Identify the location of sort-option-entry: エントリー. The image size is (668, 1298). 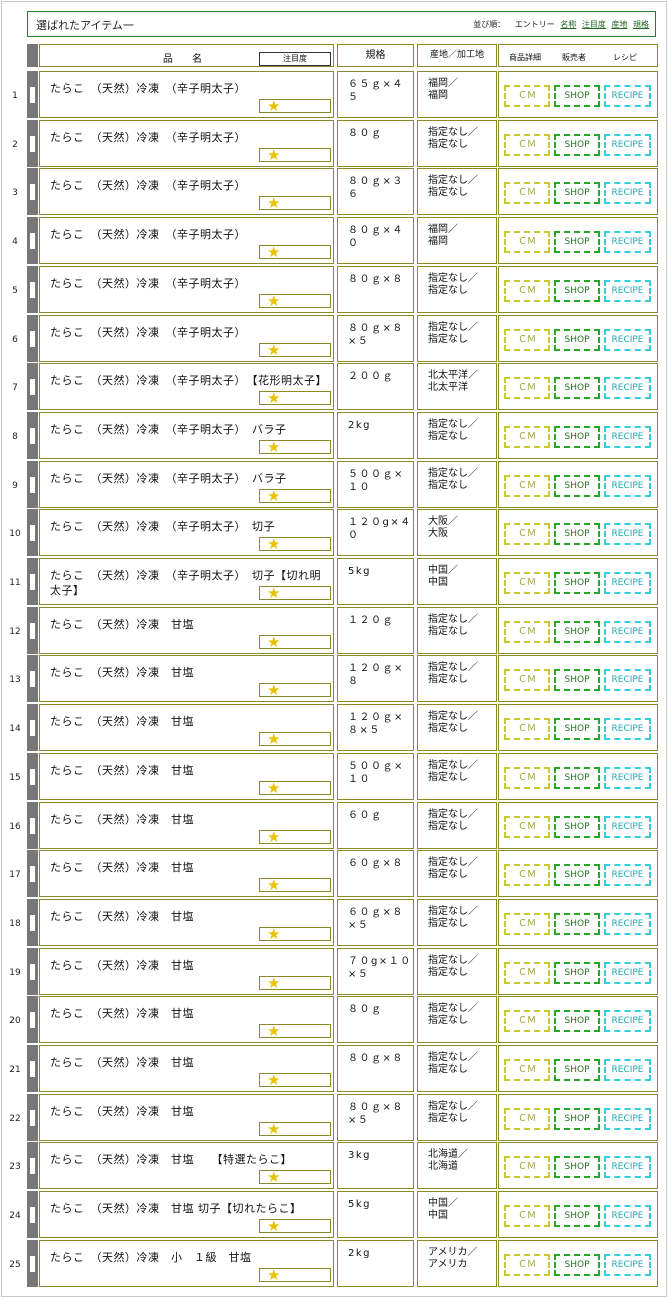
(535, 24).